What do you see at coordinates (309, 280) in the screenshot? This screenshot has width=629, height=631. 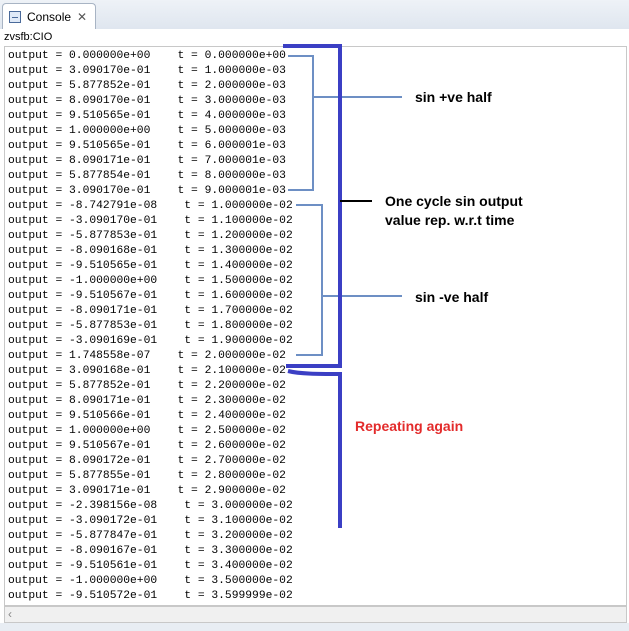 I see `neg-half-bracket` at bounding box center [309, 280].